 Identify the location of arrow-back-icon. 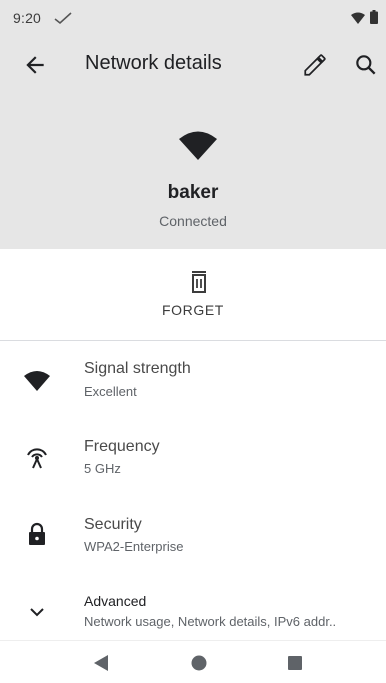
(35, 65).